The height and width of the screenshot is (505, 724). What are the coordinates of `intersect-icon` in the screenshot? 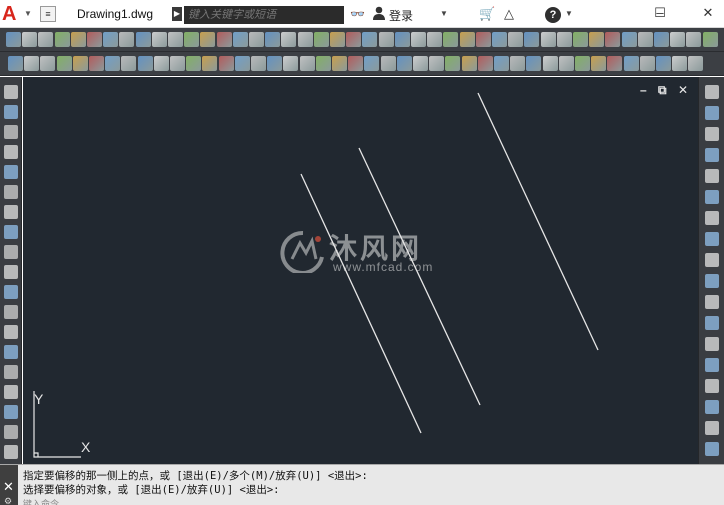 It's located at (208, 39).